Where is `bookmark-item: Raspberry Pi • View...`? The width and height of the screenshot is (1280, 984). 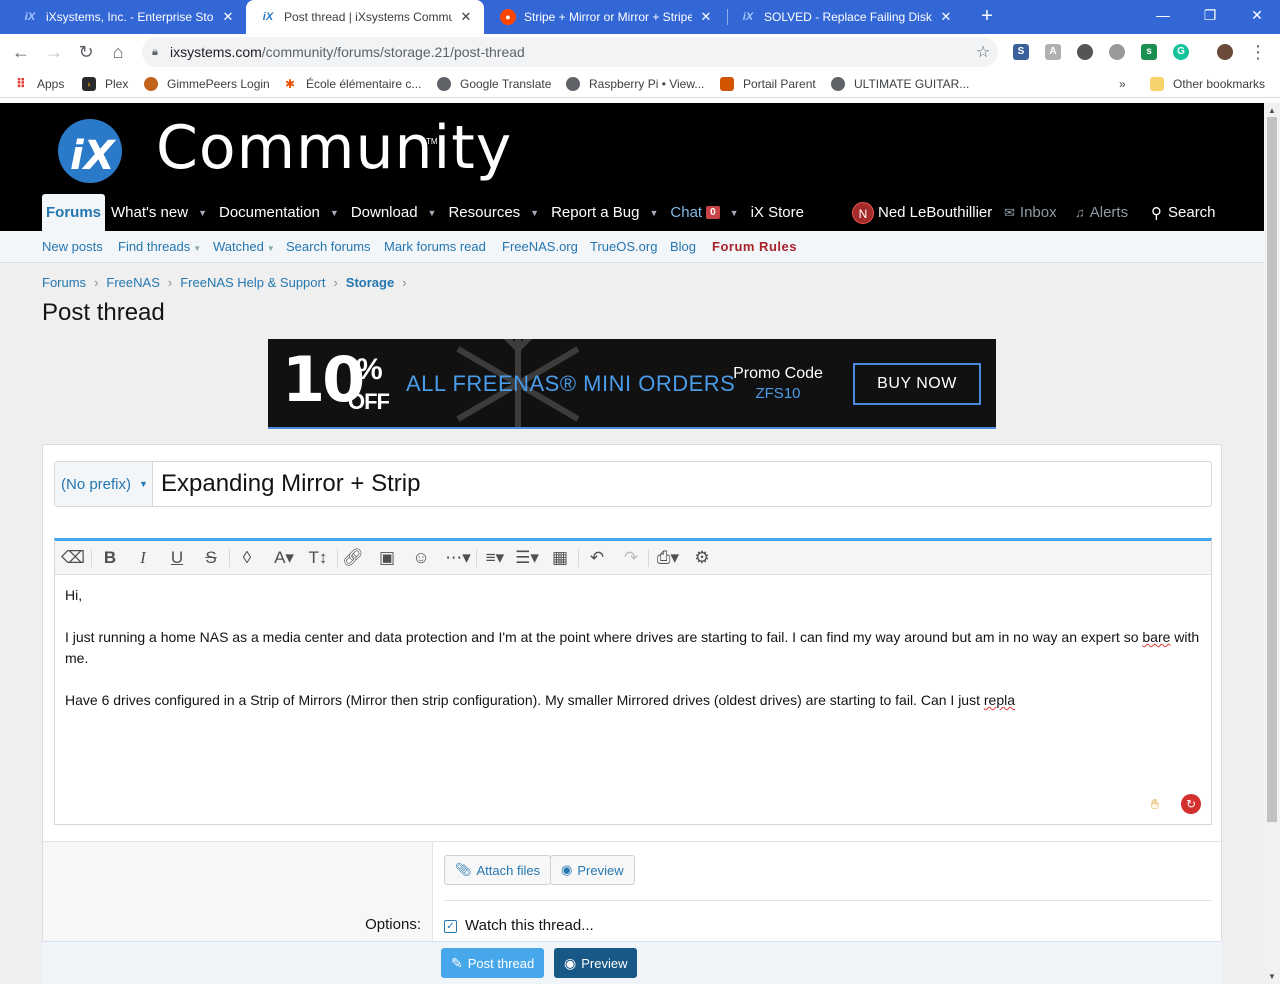 bookmark-item: Raspberry Pi • View... is located at coordinates (635, 84).